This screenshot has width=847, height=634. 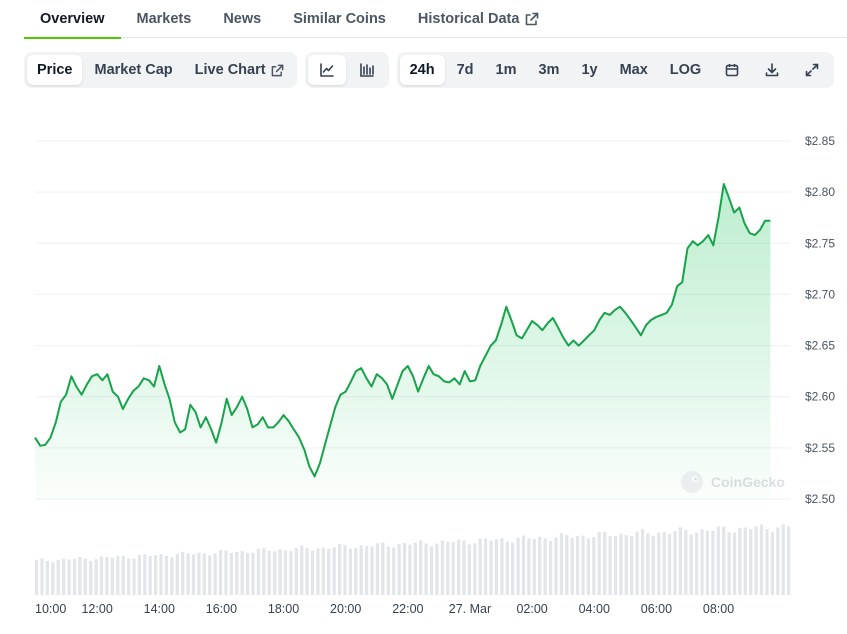 I want to click on range-1y-button: 1y, so click(x=589, y=70).